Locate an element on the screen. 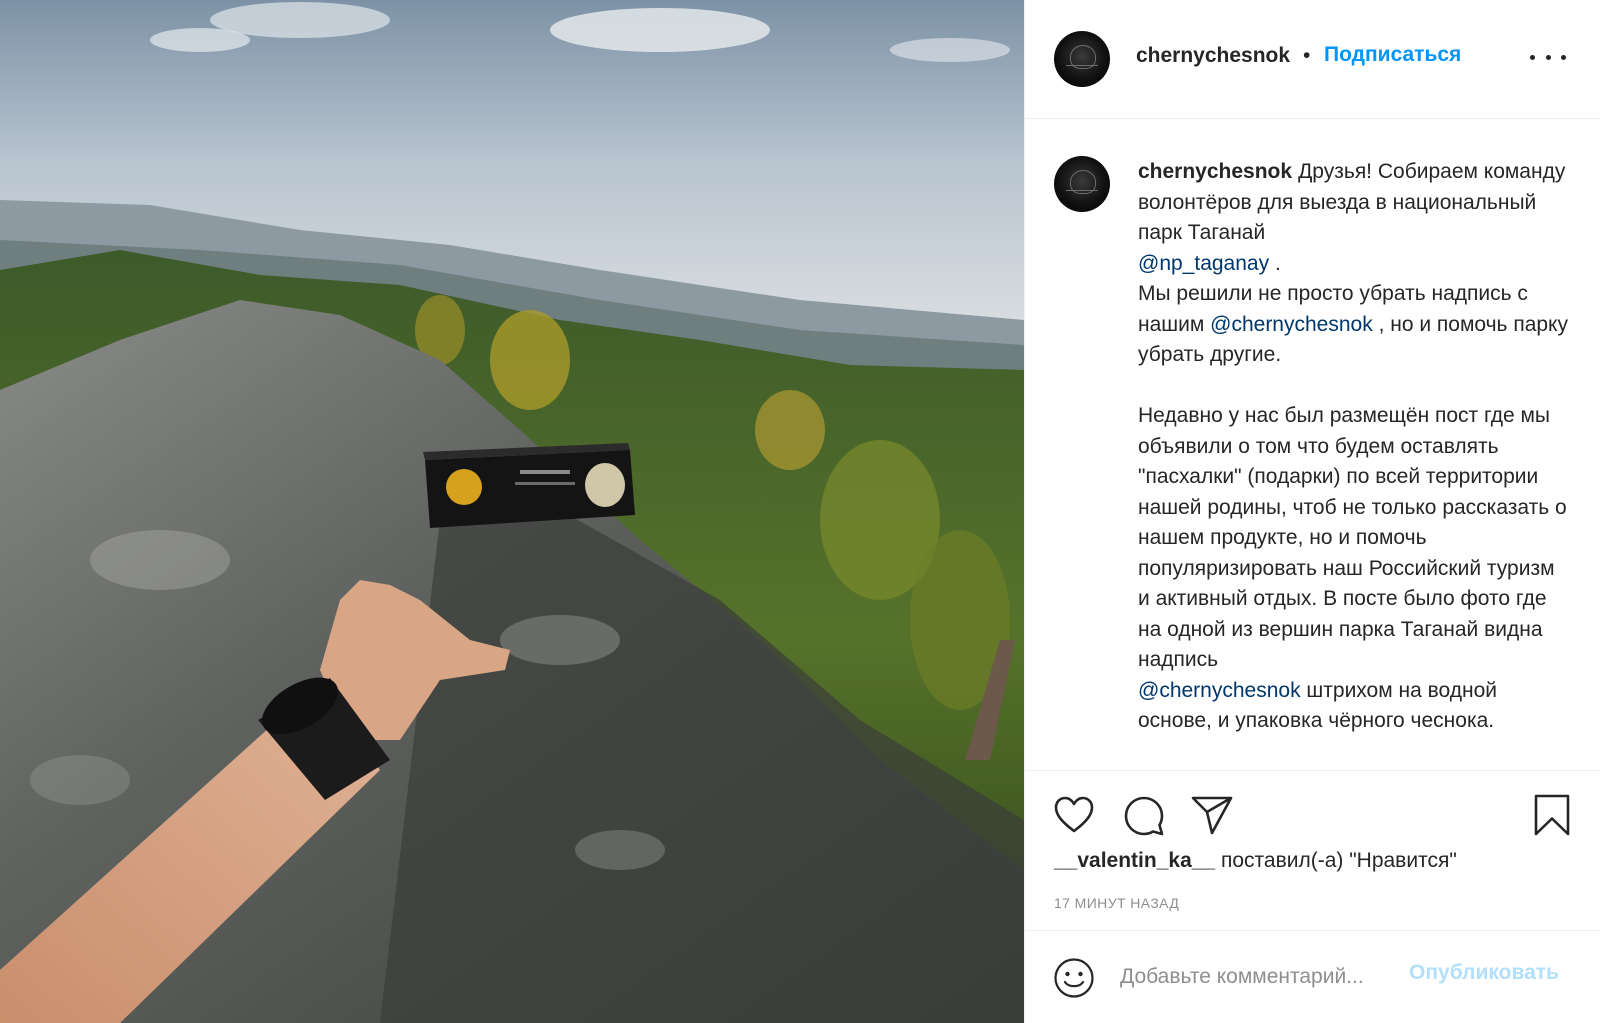  author-avatar is located at coordinates (1082, 59).